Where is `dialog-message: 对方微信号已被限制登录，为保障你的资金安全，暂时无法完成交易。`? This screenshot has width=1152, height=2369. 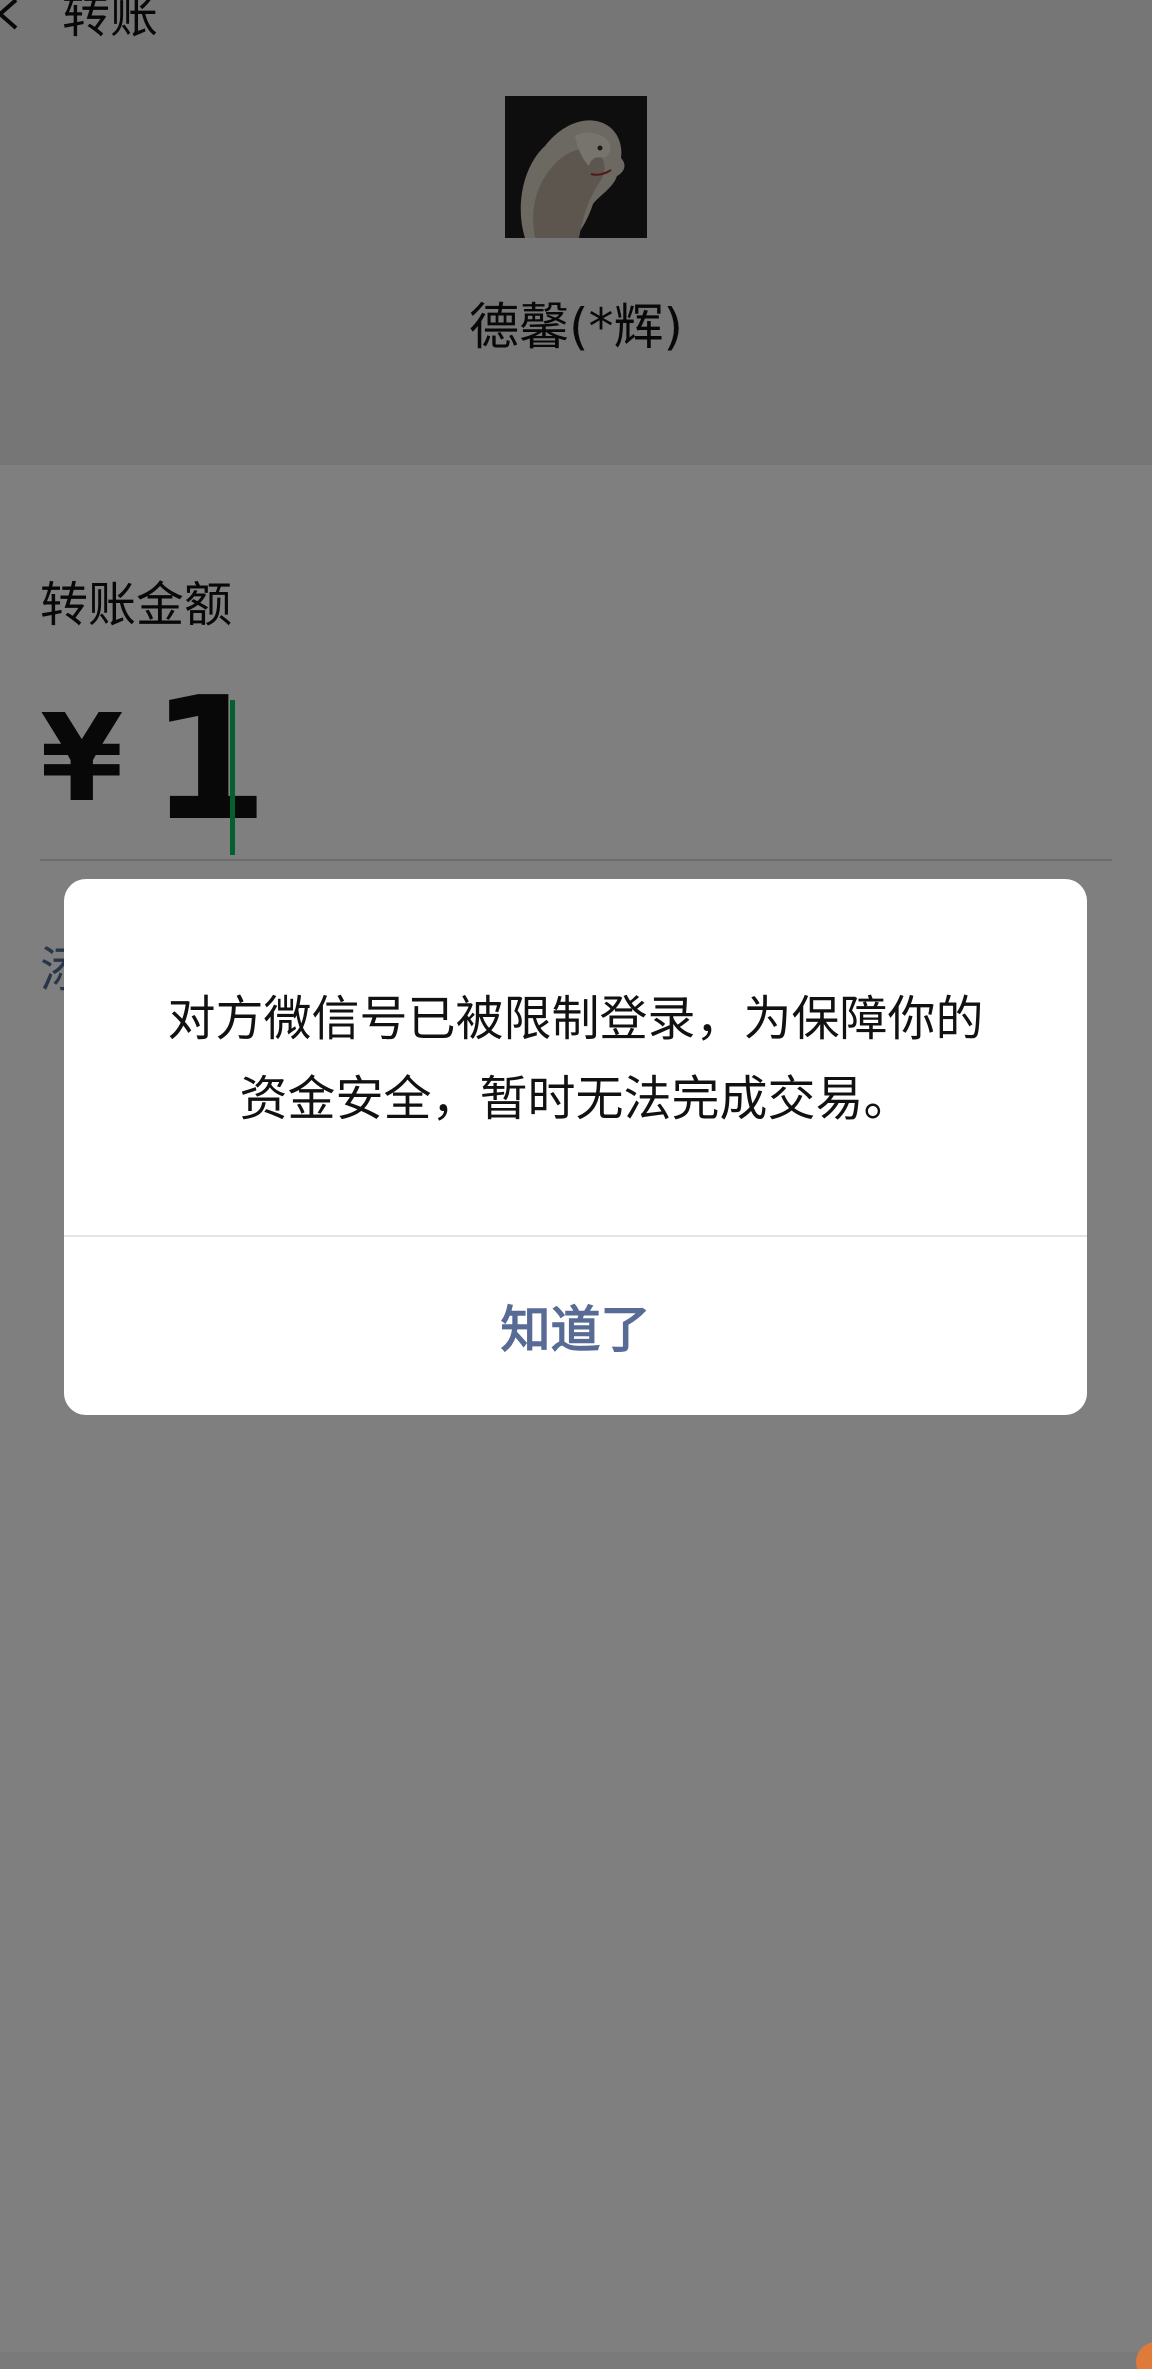 dialog-message: 对方微信号已被限制登录，为保障你的资金安全，暂时无法完成交易。 is located at coordinates (575, 1059).